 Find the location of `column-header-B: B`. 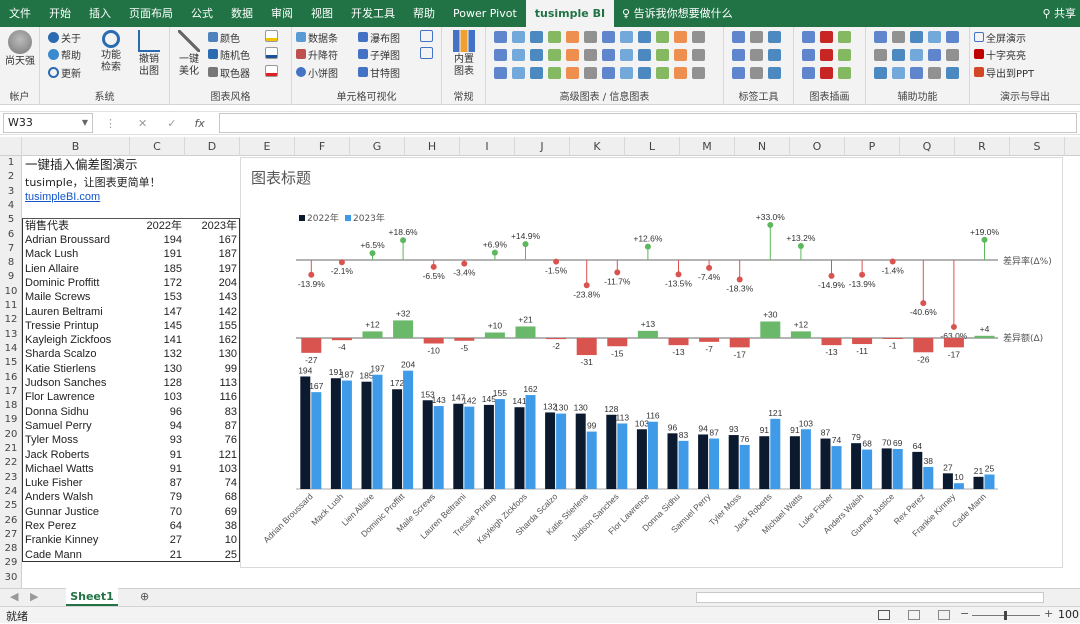

column-header-B: B is located at coordinates (76, 146).